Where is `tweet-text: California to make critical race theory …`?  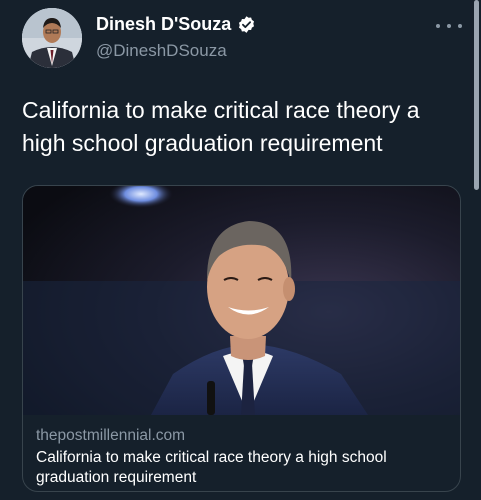
tweet-text: California to make critical race theory … is located at coordinates (221, 126).